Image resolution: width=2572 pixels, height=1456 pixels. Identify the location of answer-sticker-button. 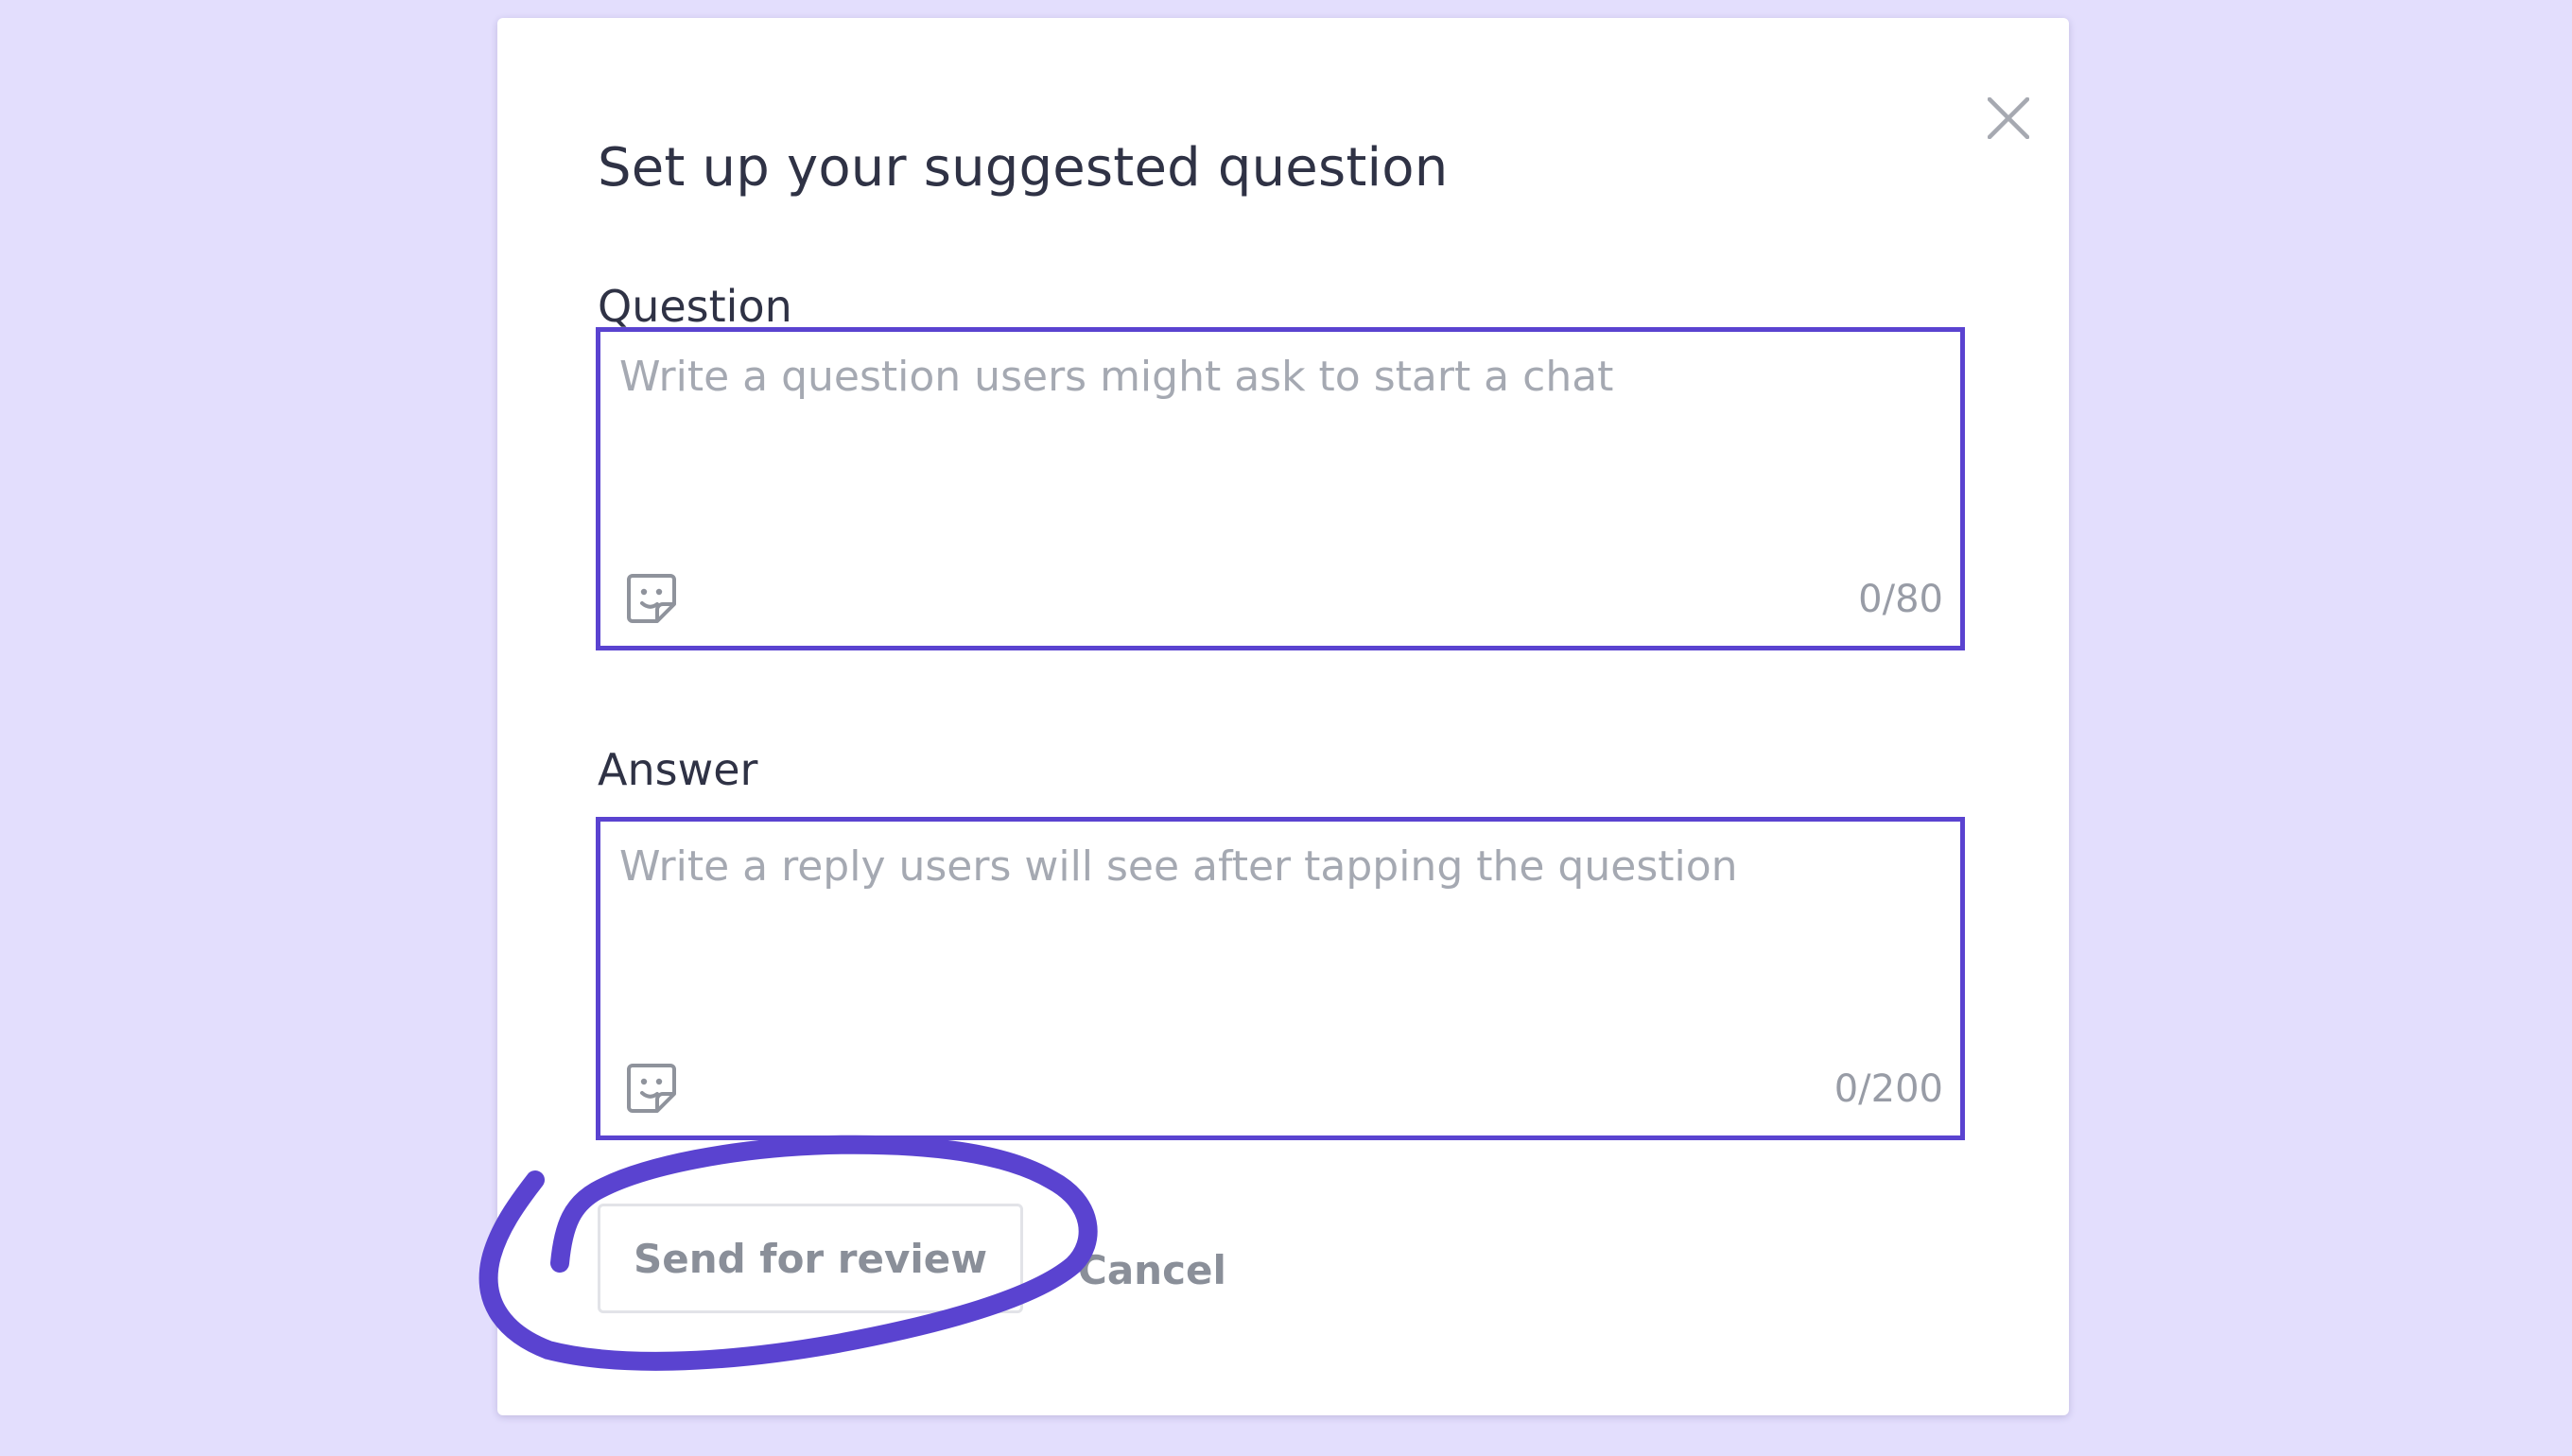
(651, 1088).